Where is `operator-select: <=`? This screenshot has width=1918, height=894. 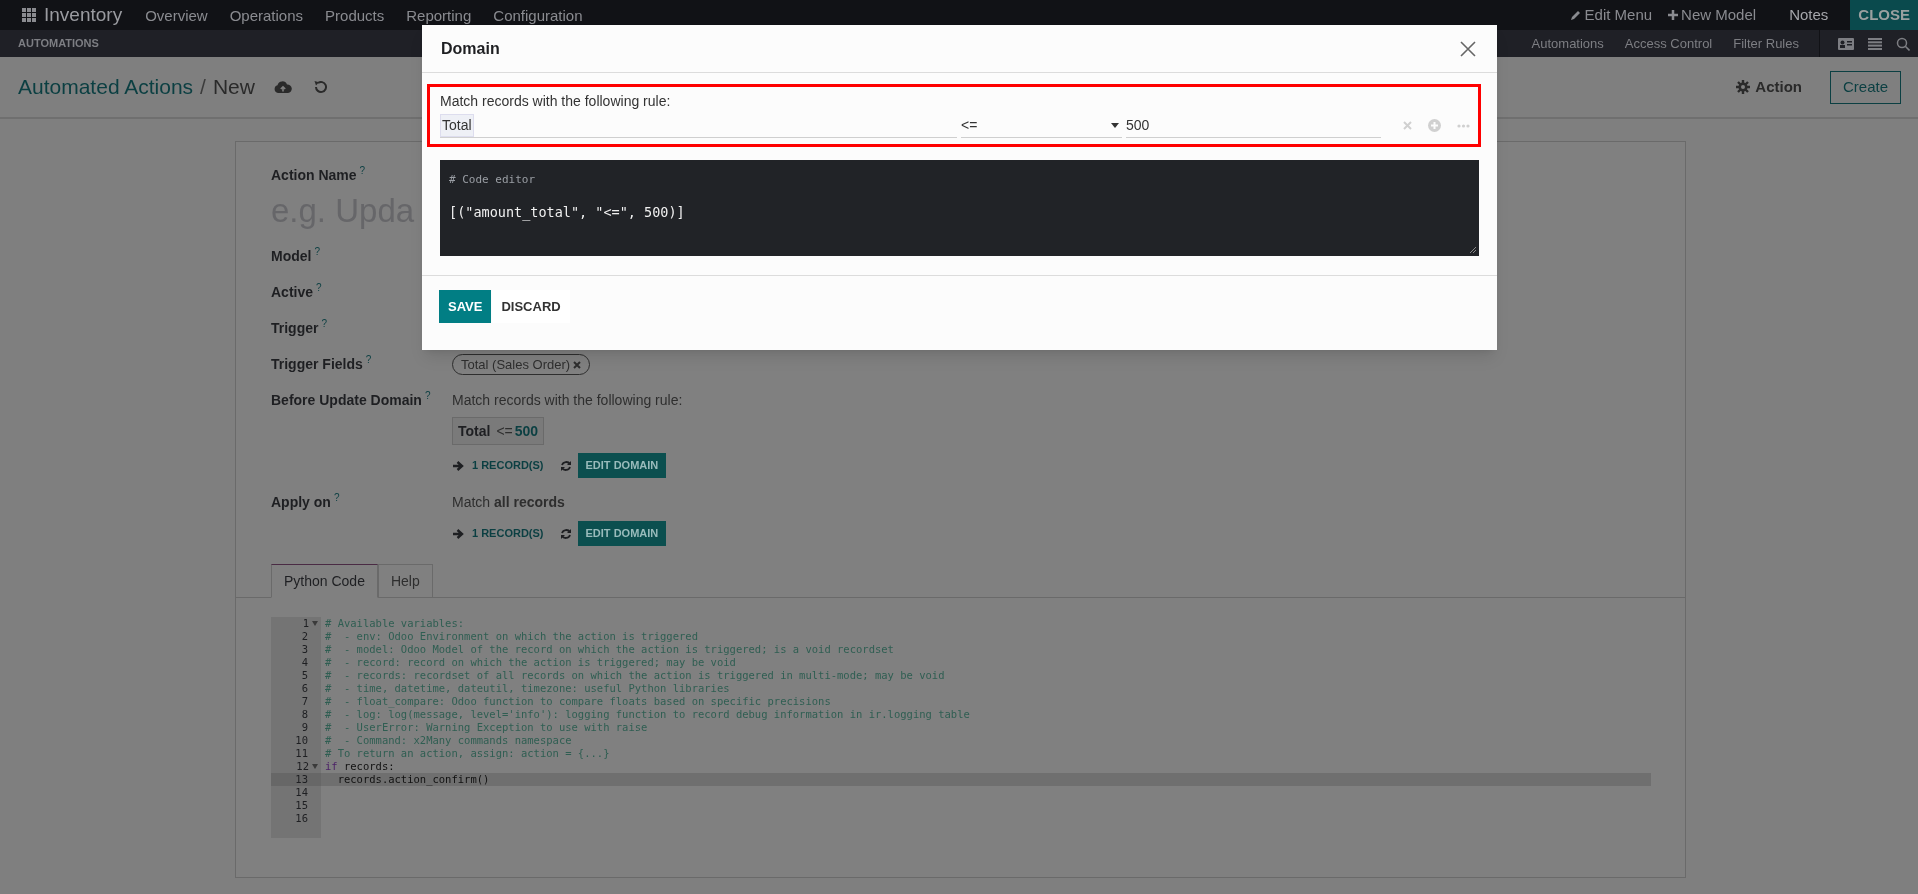
operator-select: <= is located at coordinates (1041, 125).